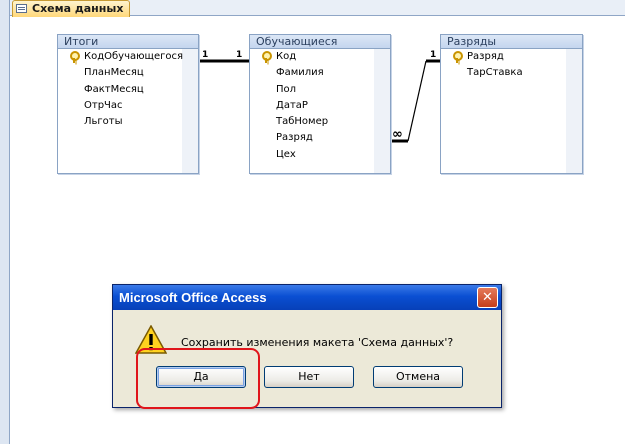 The image size is (625, 444). What do you see at coordinates (487, 297) in the screenshot?
I see `close-icon: ✕` at bounding box center [487, 297].